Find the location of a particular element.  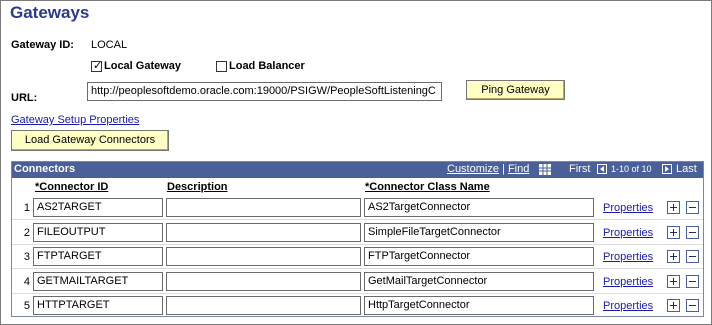

gateway-setup-properties-link: Gateway Setup Properties is located at coordinates (75, 120).